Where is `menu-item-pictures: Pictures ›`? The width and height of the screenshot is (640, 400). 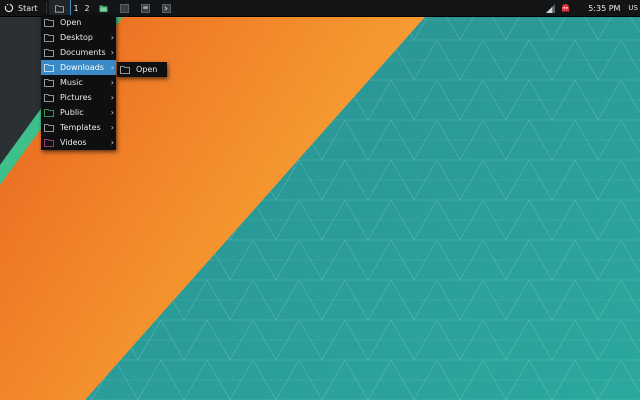 menu-item-pictures: Pictures › is located at coordinates (78, 97).